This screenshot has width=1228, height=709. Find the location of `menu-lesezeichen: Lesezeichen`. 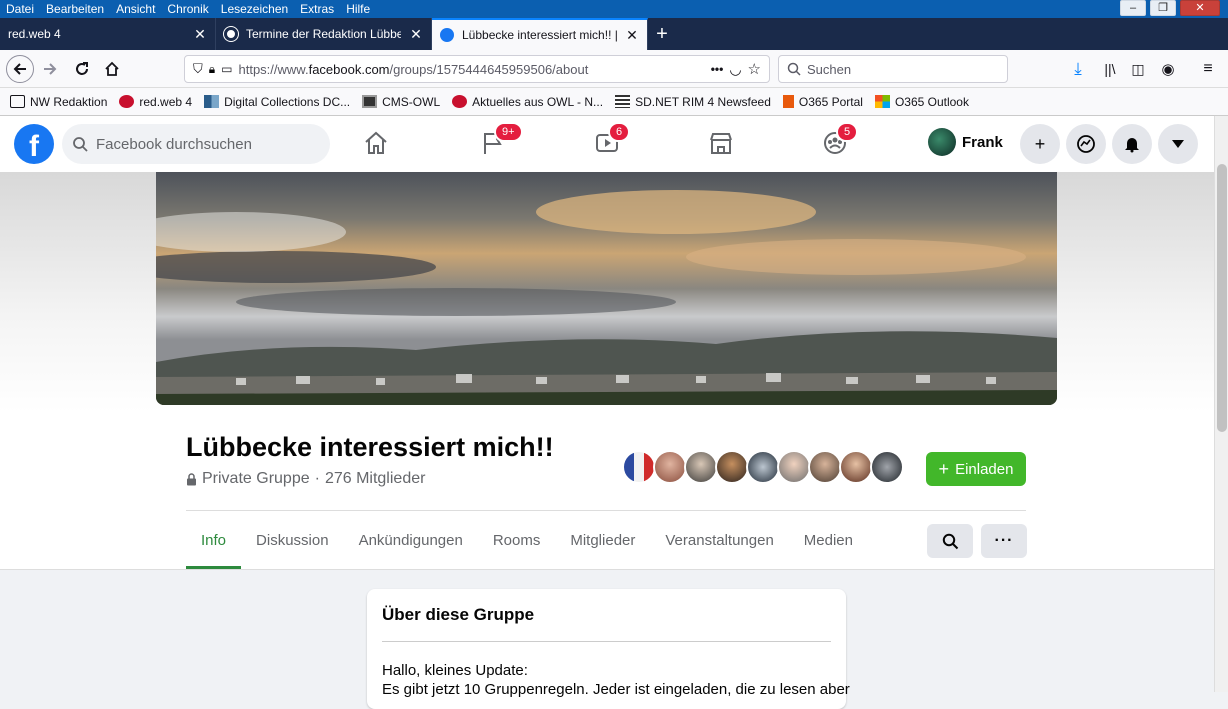

menu-lesezeichen: Lesezeichen is located at coordinates (254, 9).